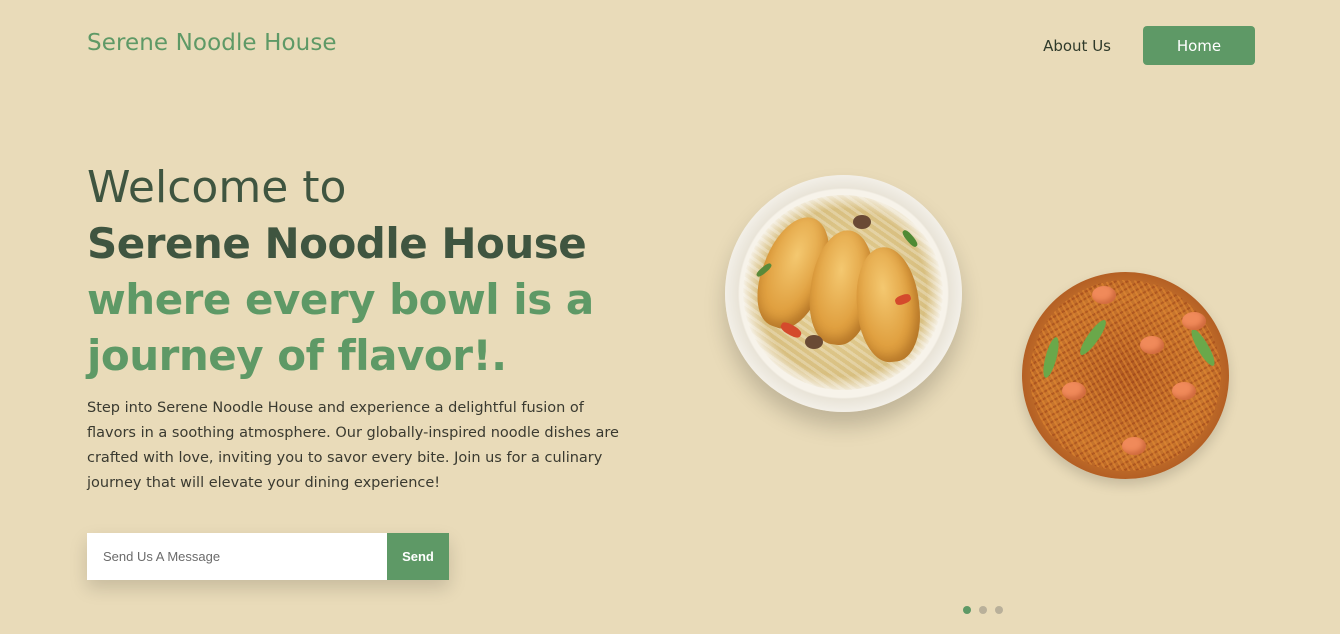 The width and height of the screenshot is (1340, 634). What do you see at coordinates (212, 43) in the screenshot?
I see `brand-logo: Serene Noodle House` at bounding box center [212, 43].